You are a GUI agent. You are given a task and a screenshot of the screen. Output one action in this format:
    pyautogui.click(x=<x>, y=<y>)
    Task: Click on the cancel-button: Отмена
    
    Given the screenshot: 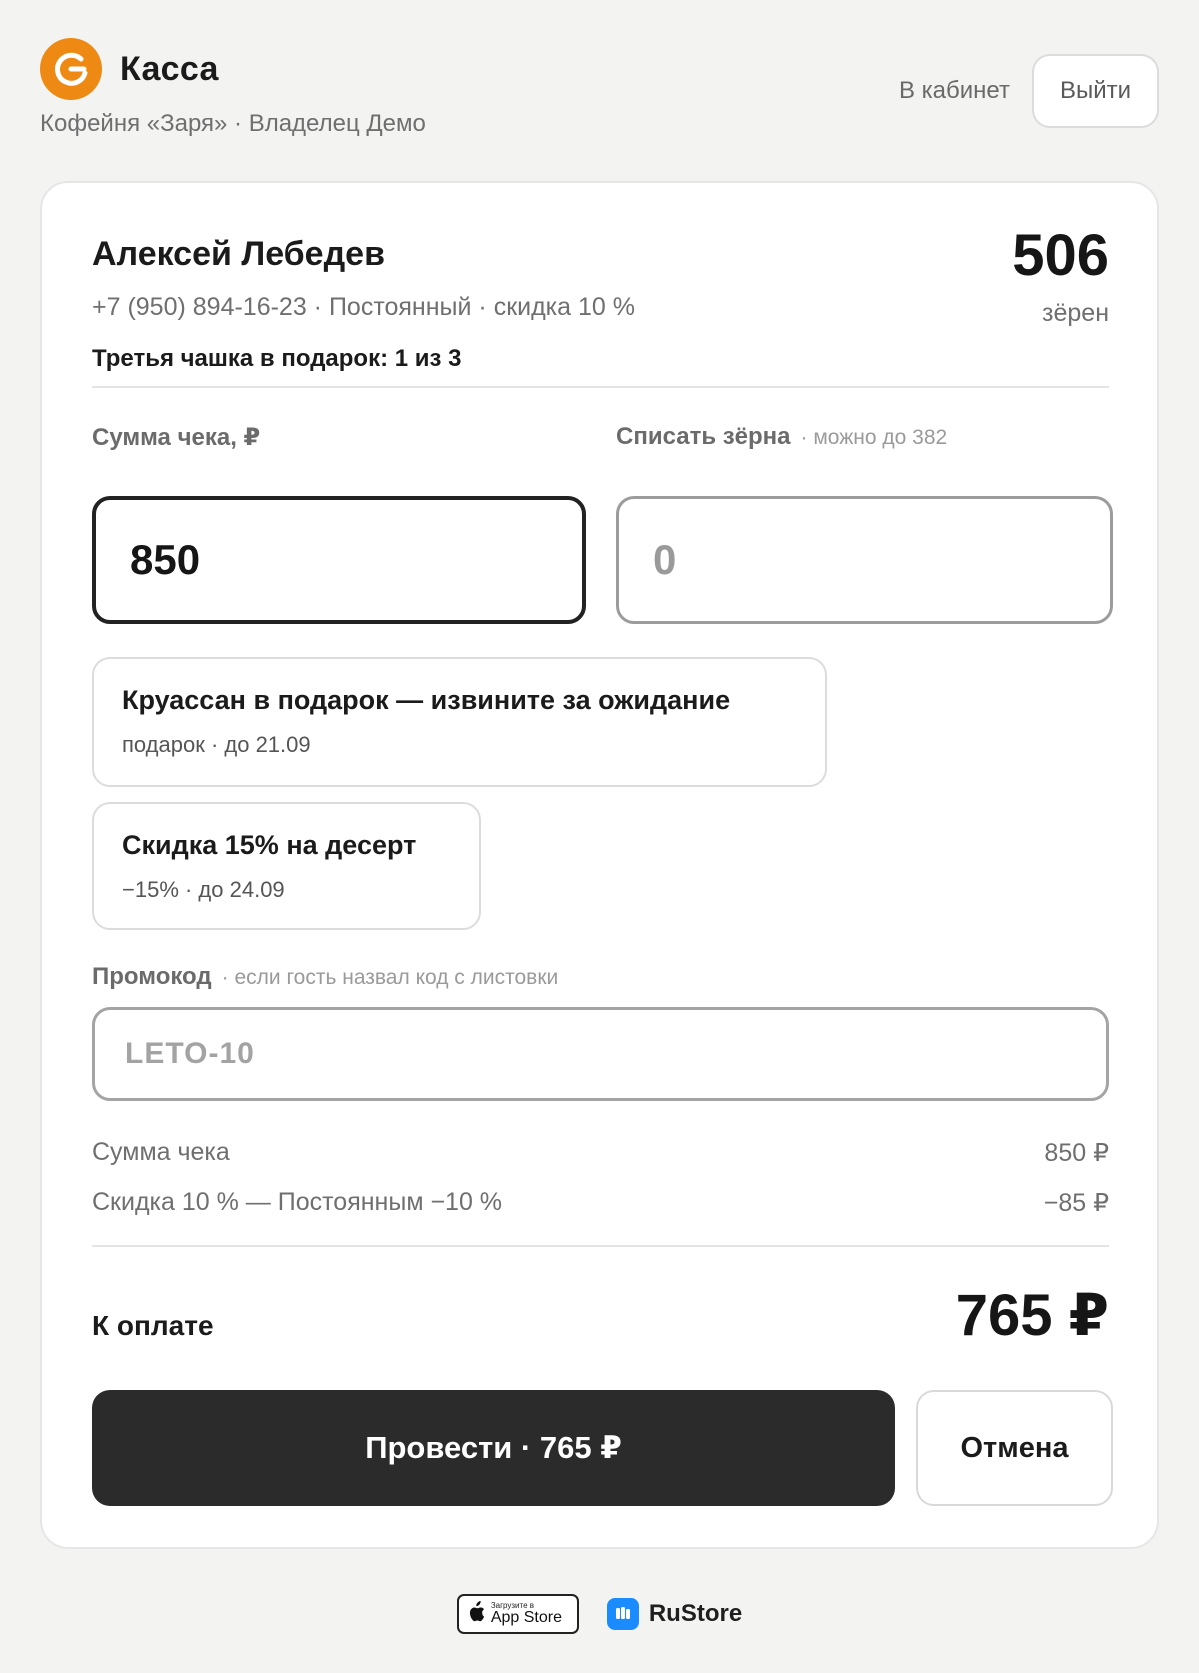 What is the action you would take?
    pyautogui.click(x=1014, y=1448)
    